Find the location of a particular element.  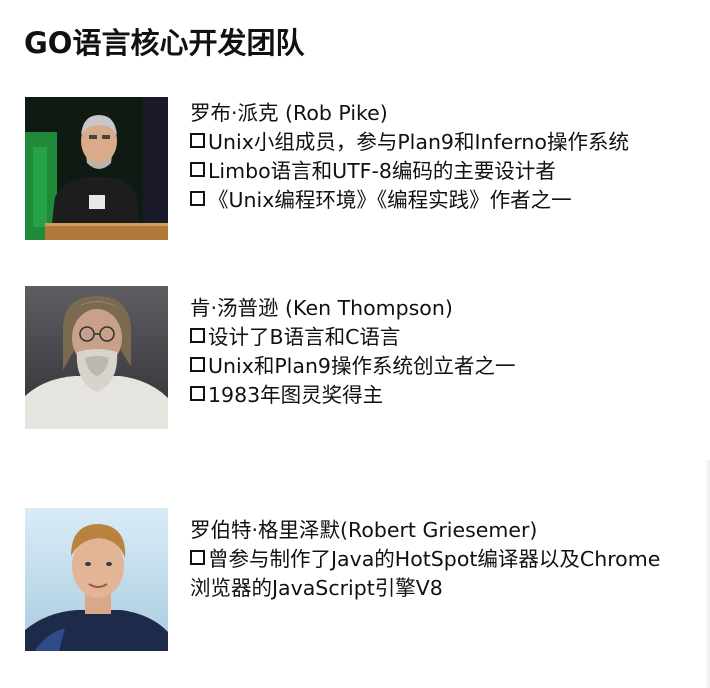

member-name: 罗布·派克 (Rob Pike) is located at coordinates (289, 113).